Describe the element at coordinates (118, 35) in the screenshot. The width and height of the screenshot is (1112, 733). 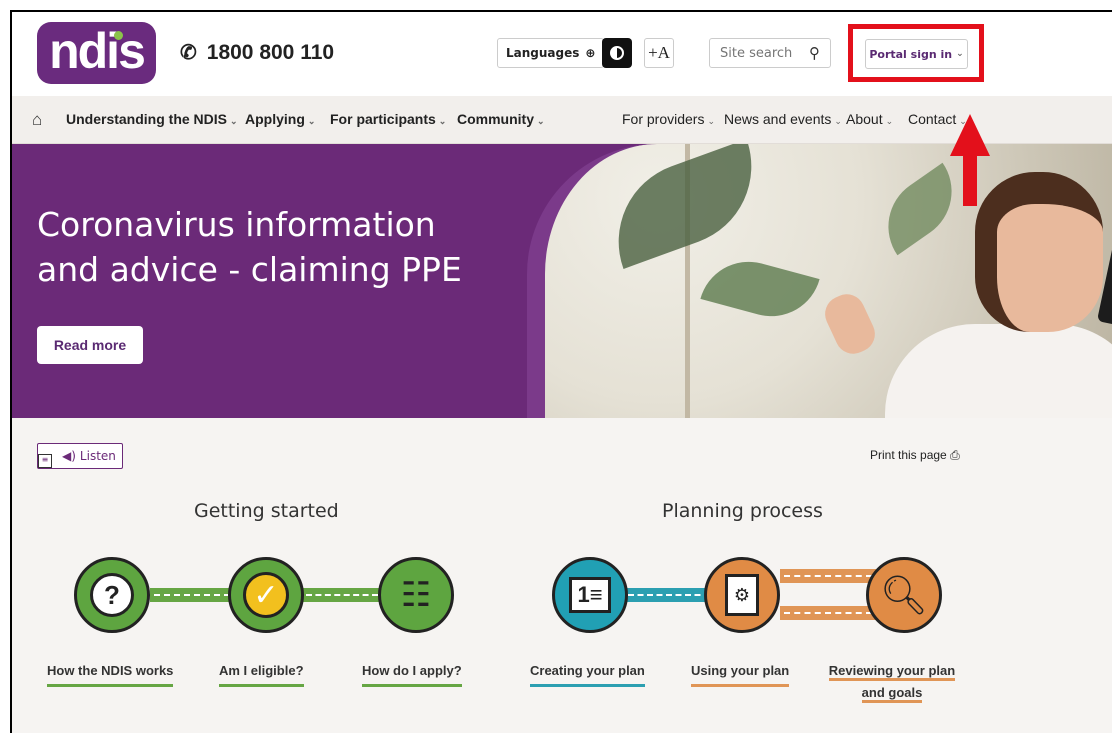
I see `logo-dot` at that location.